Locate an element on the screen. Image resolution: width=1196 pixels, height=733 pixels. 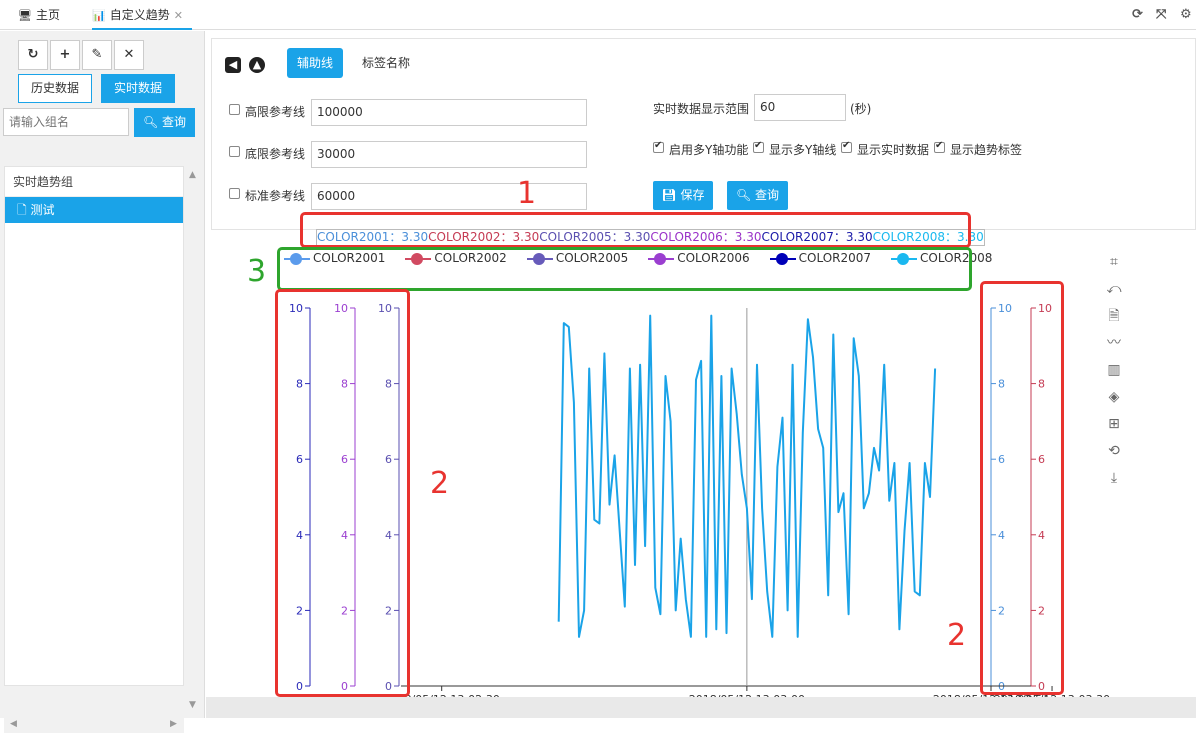
show-realtime-checkbox is located at coordinates (846, 146).